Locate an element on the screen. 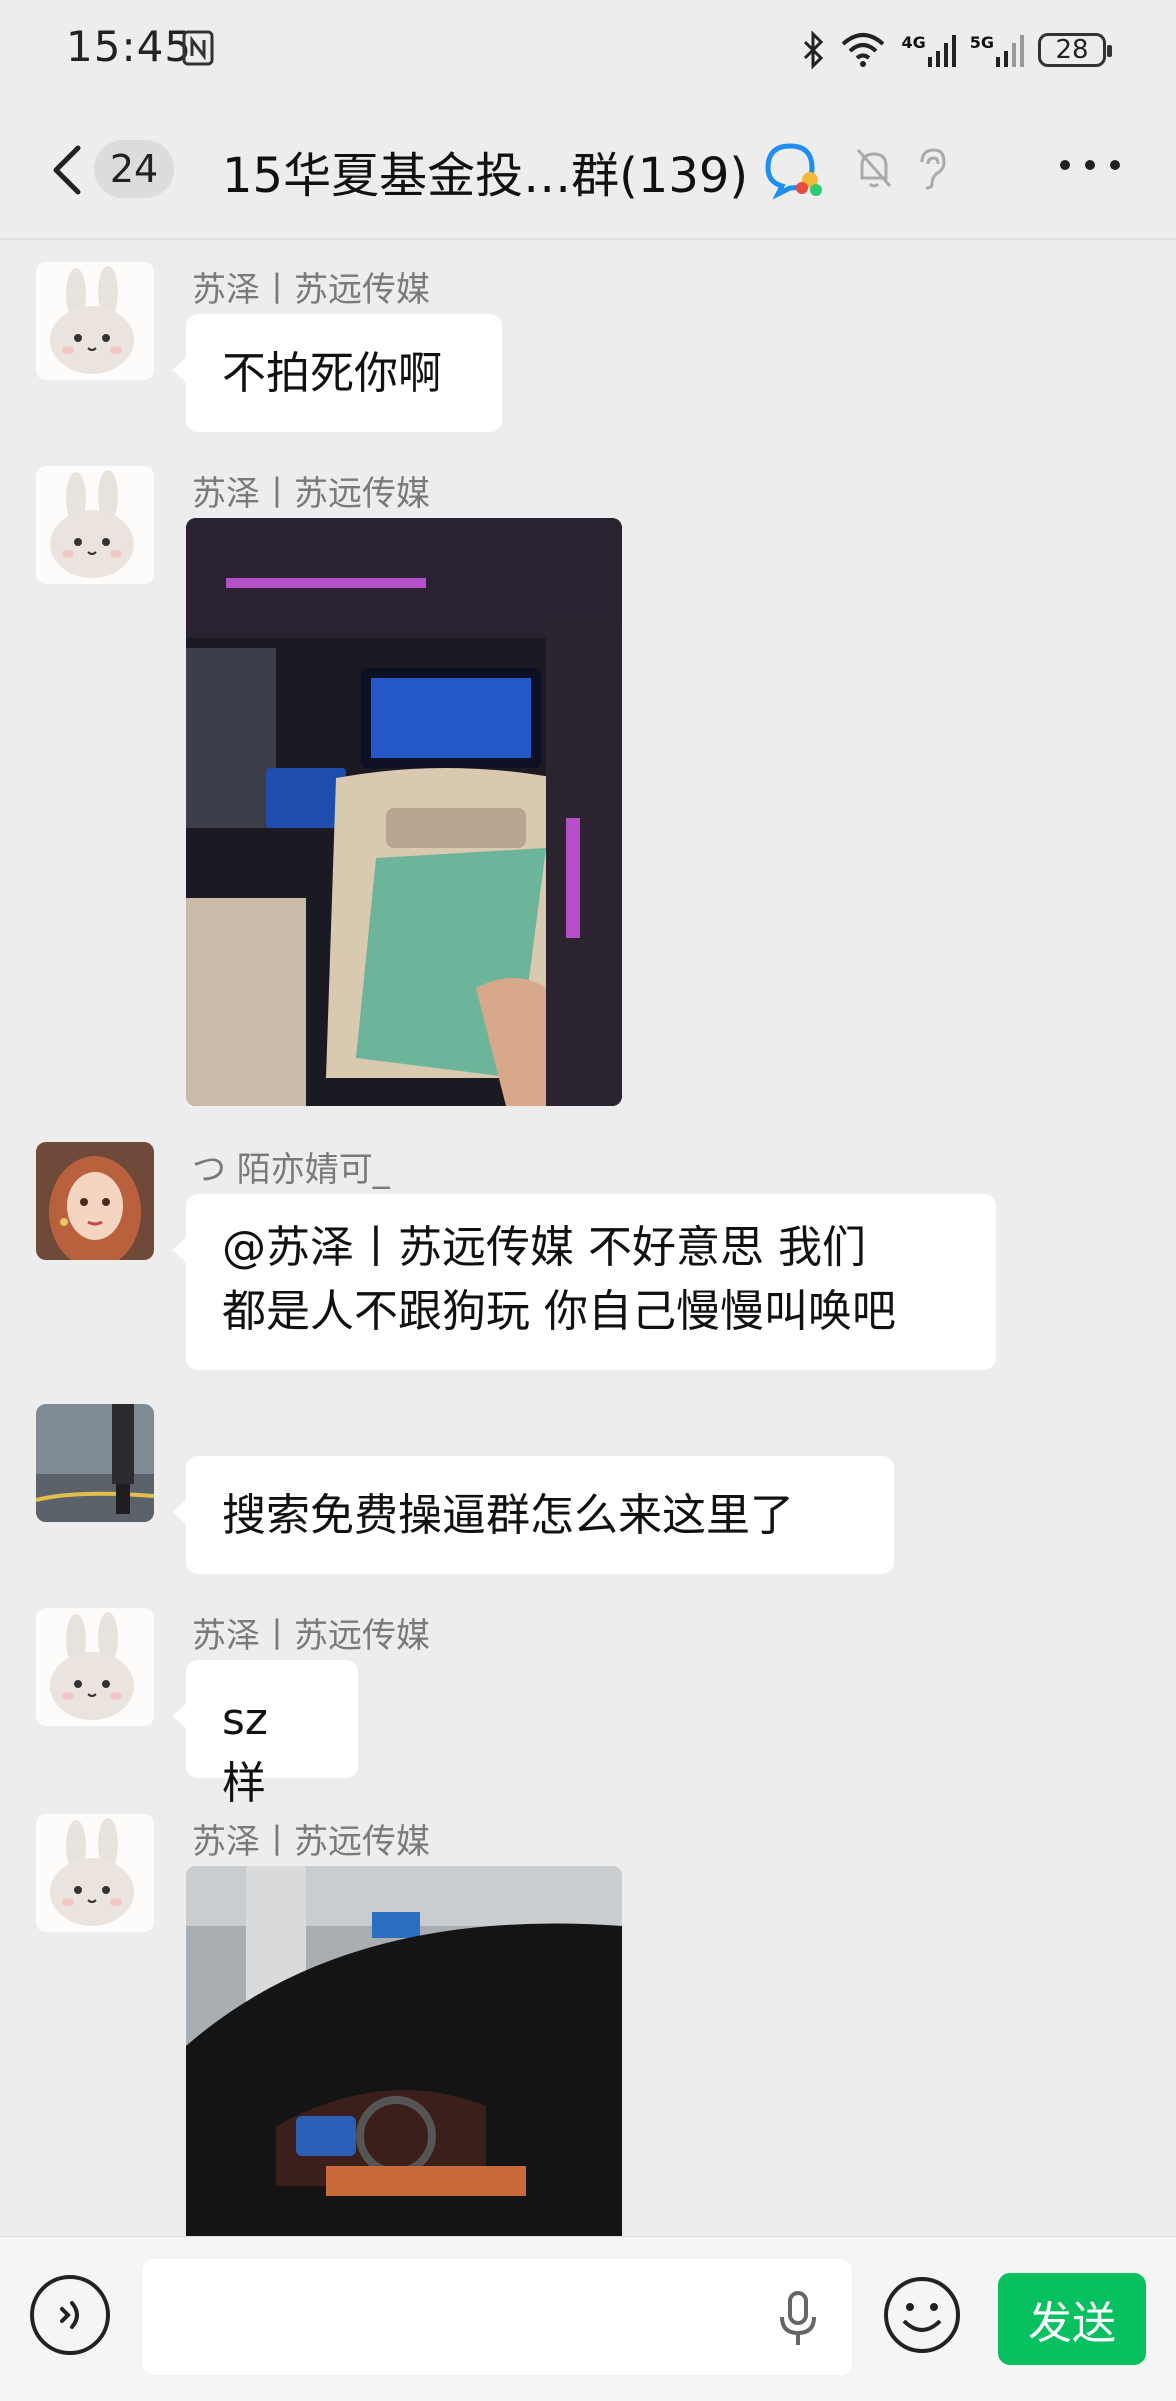 Image resolution: width=1176 pixels, height=2401 pixels. car-parking-photo is located at coordinates (404, 2051).